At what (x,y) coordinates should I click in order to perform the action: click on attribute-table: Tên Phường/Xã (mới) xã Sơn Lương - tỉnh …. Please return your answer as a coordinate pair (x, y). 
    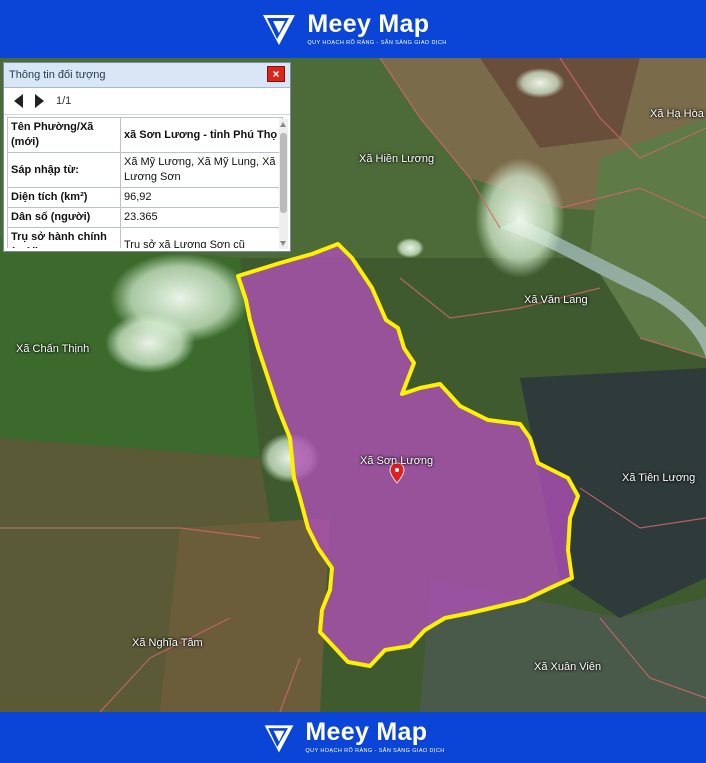
    Looking at the image, I should click on (145, 182).